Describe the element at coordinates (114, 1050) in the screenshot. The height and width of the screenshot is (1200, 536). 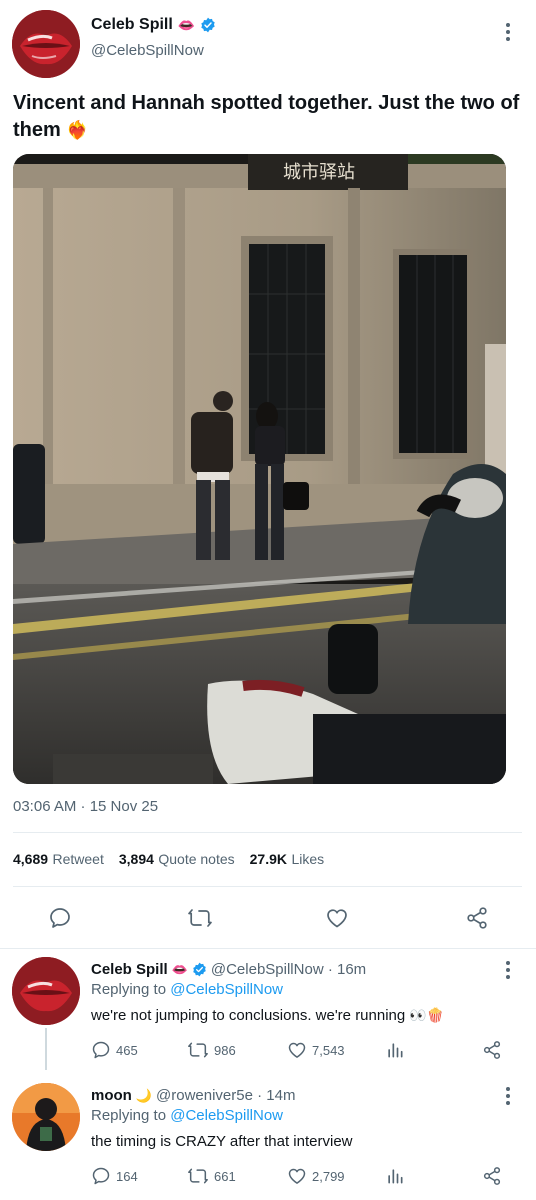
I see `reply-action-replies: 465` at that location.